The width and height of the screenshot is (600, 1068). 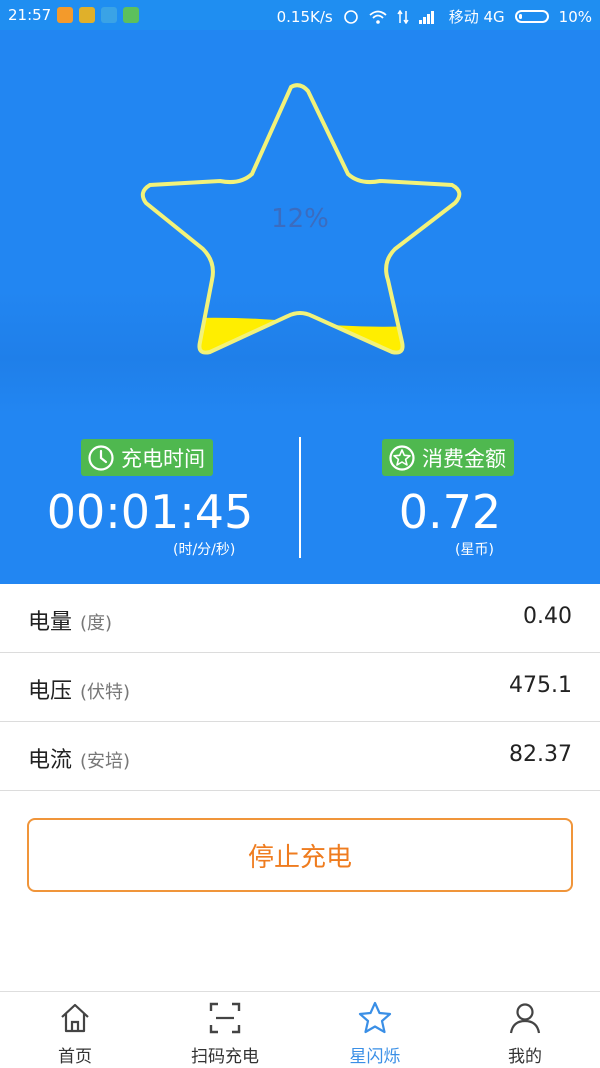 I want to click on data-transfer-icon, so click(x=403, y=16).